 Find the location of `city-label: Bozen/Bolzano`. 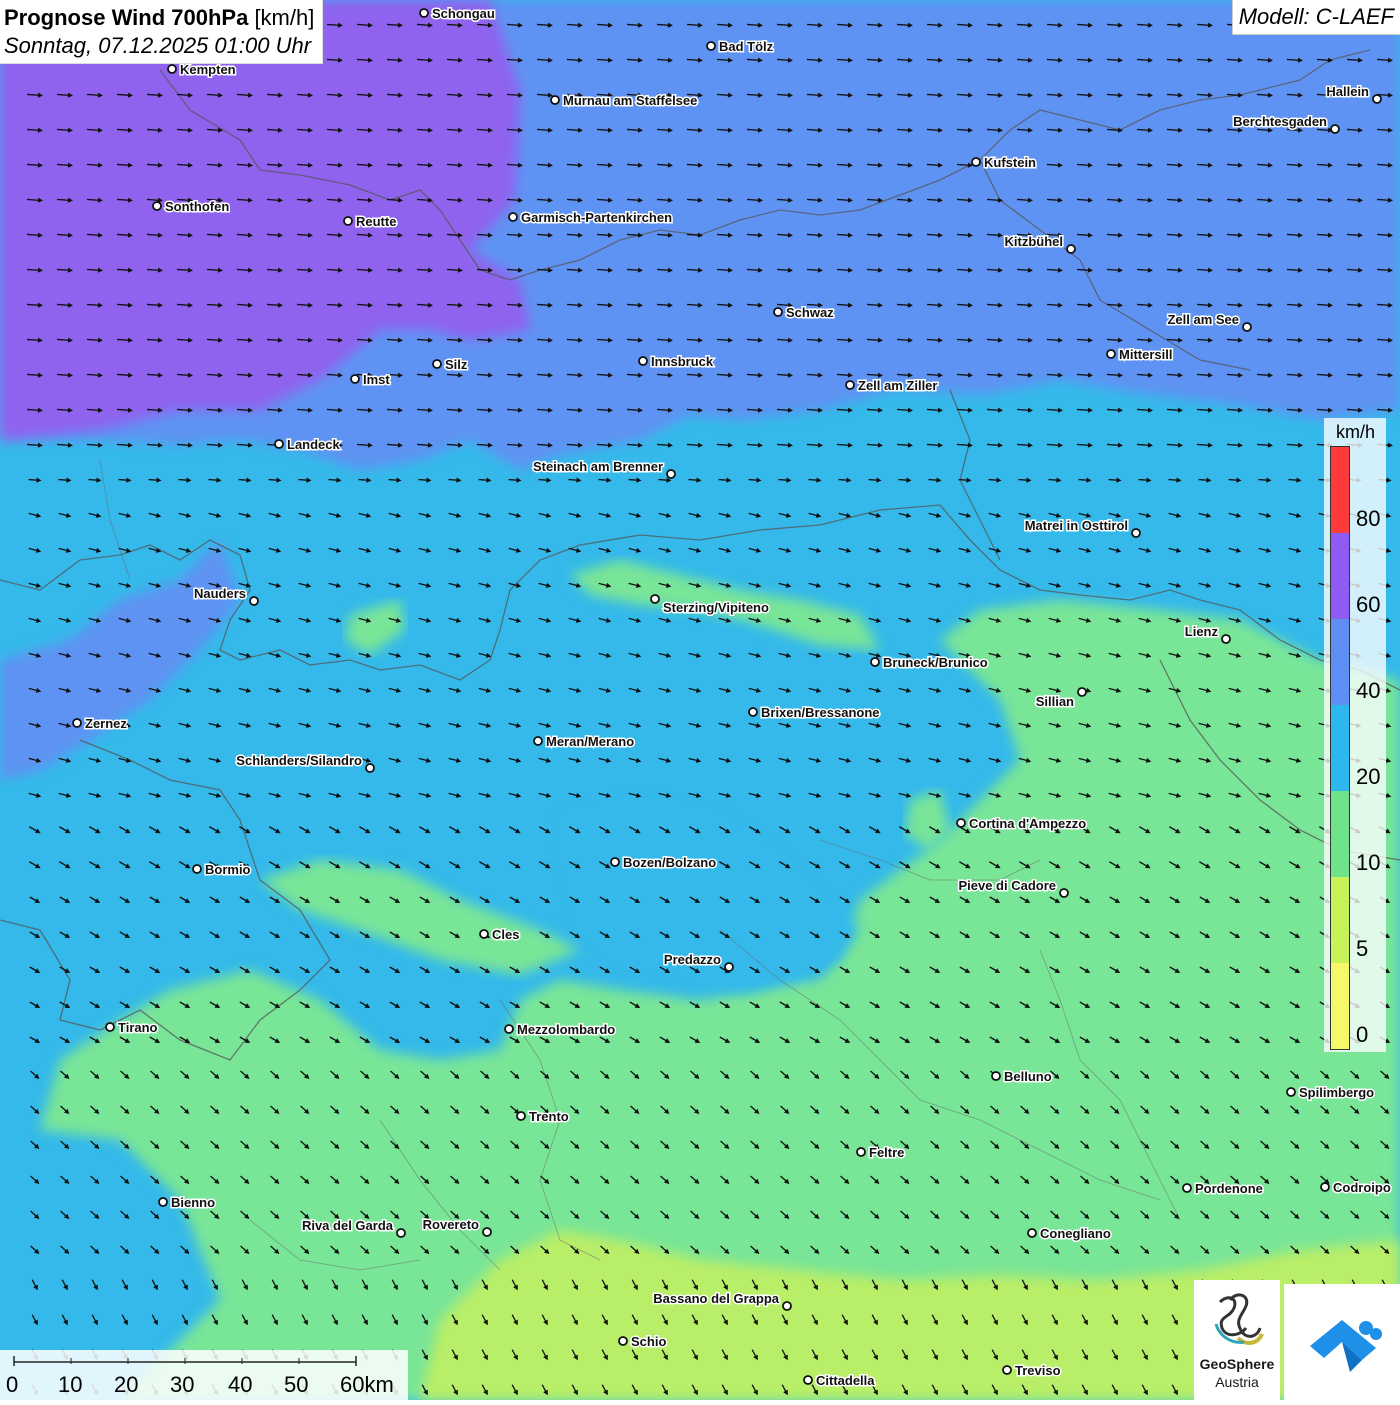

city-label: Bozen/Bolzano is located at coordinates (669, 862).